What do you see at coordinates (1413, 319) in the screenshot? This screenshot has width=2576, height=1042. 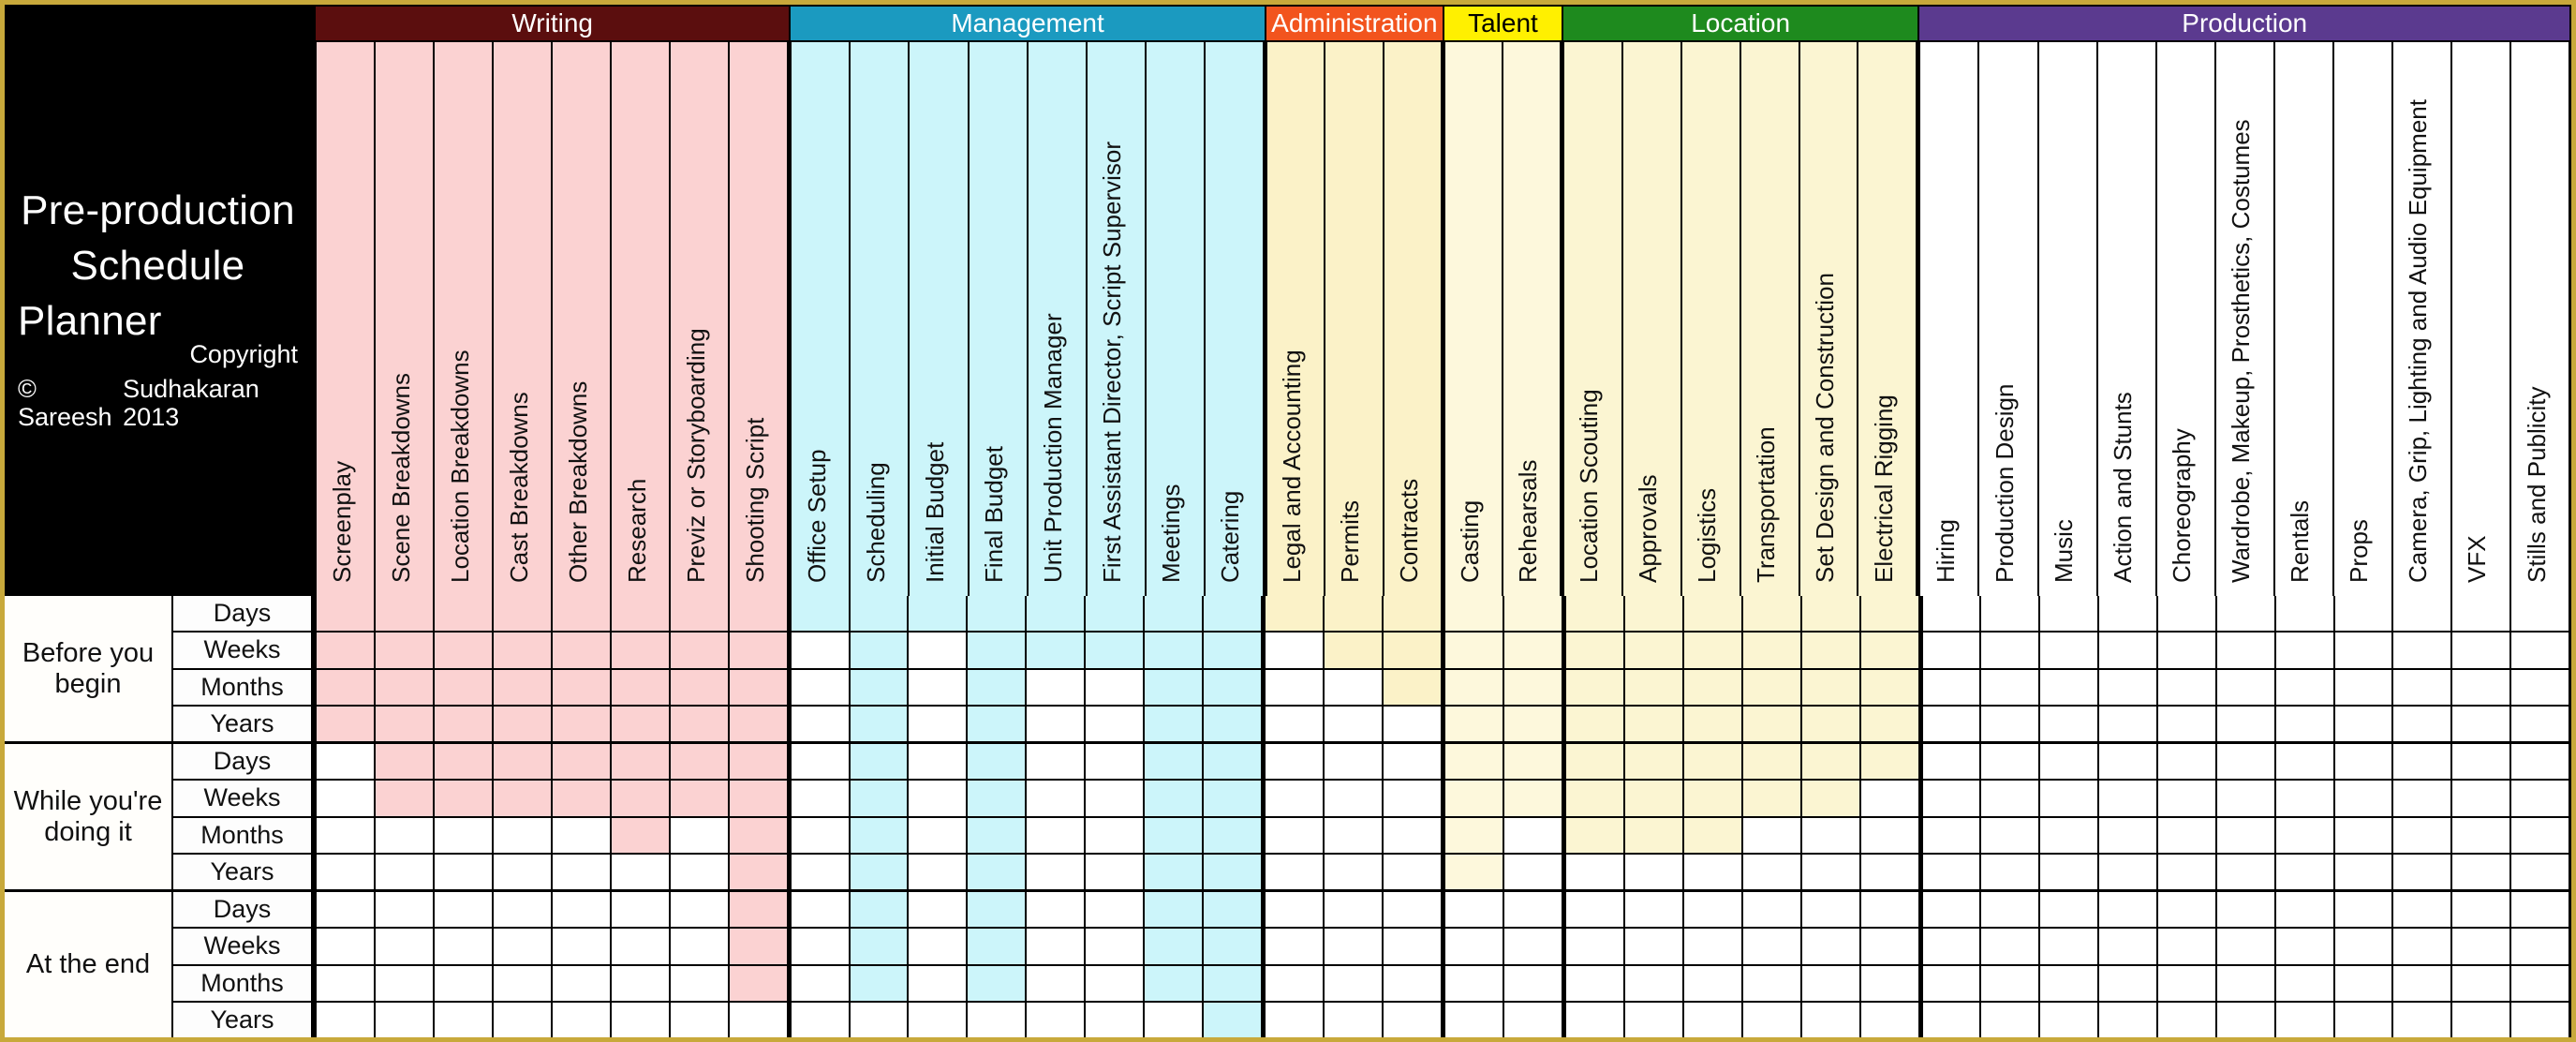 I see `column-header: Contracts` at bounding box center [1413, 319].